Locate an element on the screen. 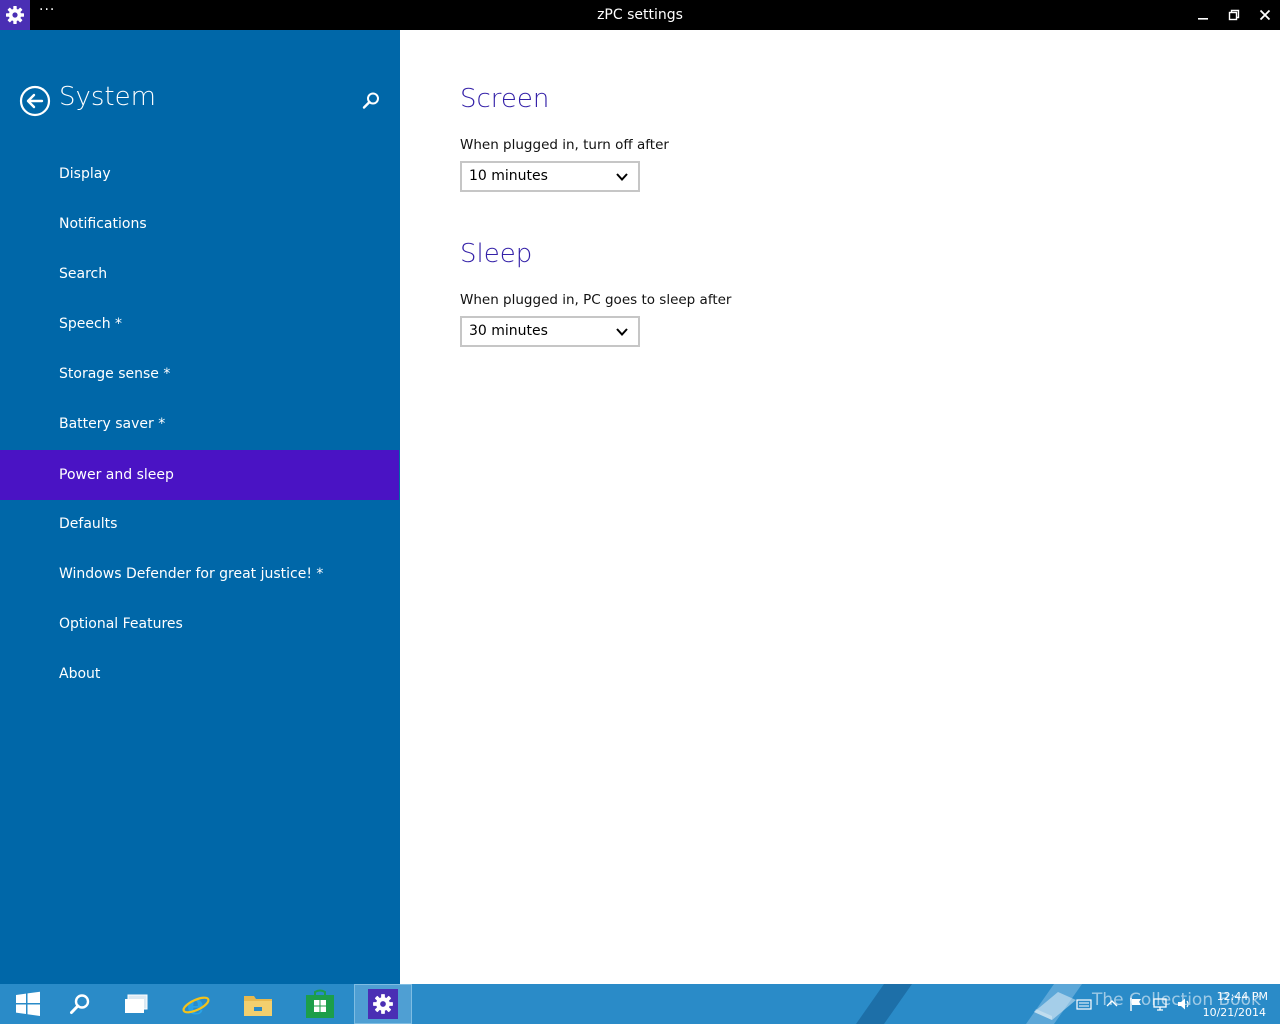  svg-text: e is located at coordinates (195, 1004).